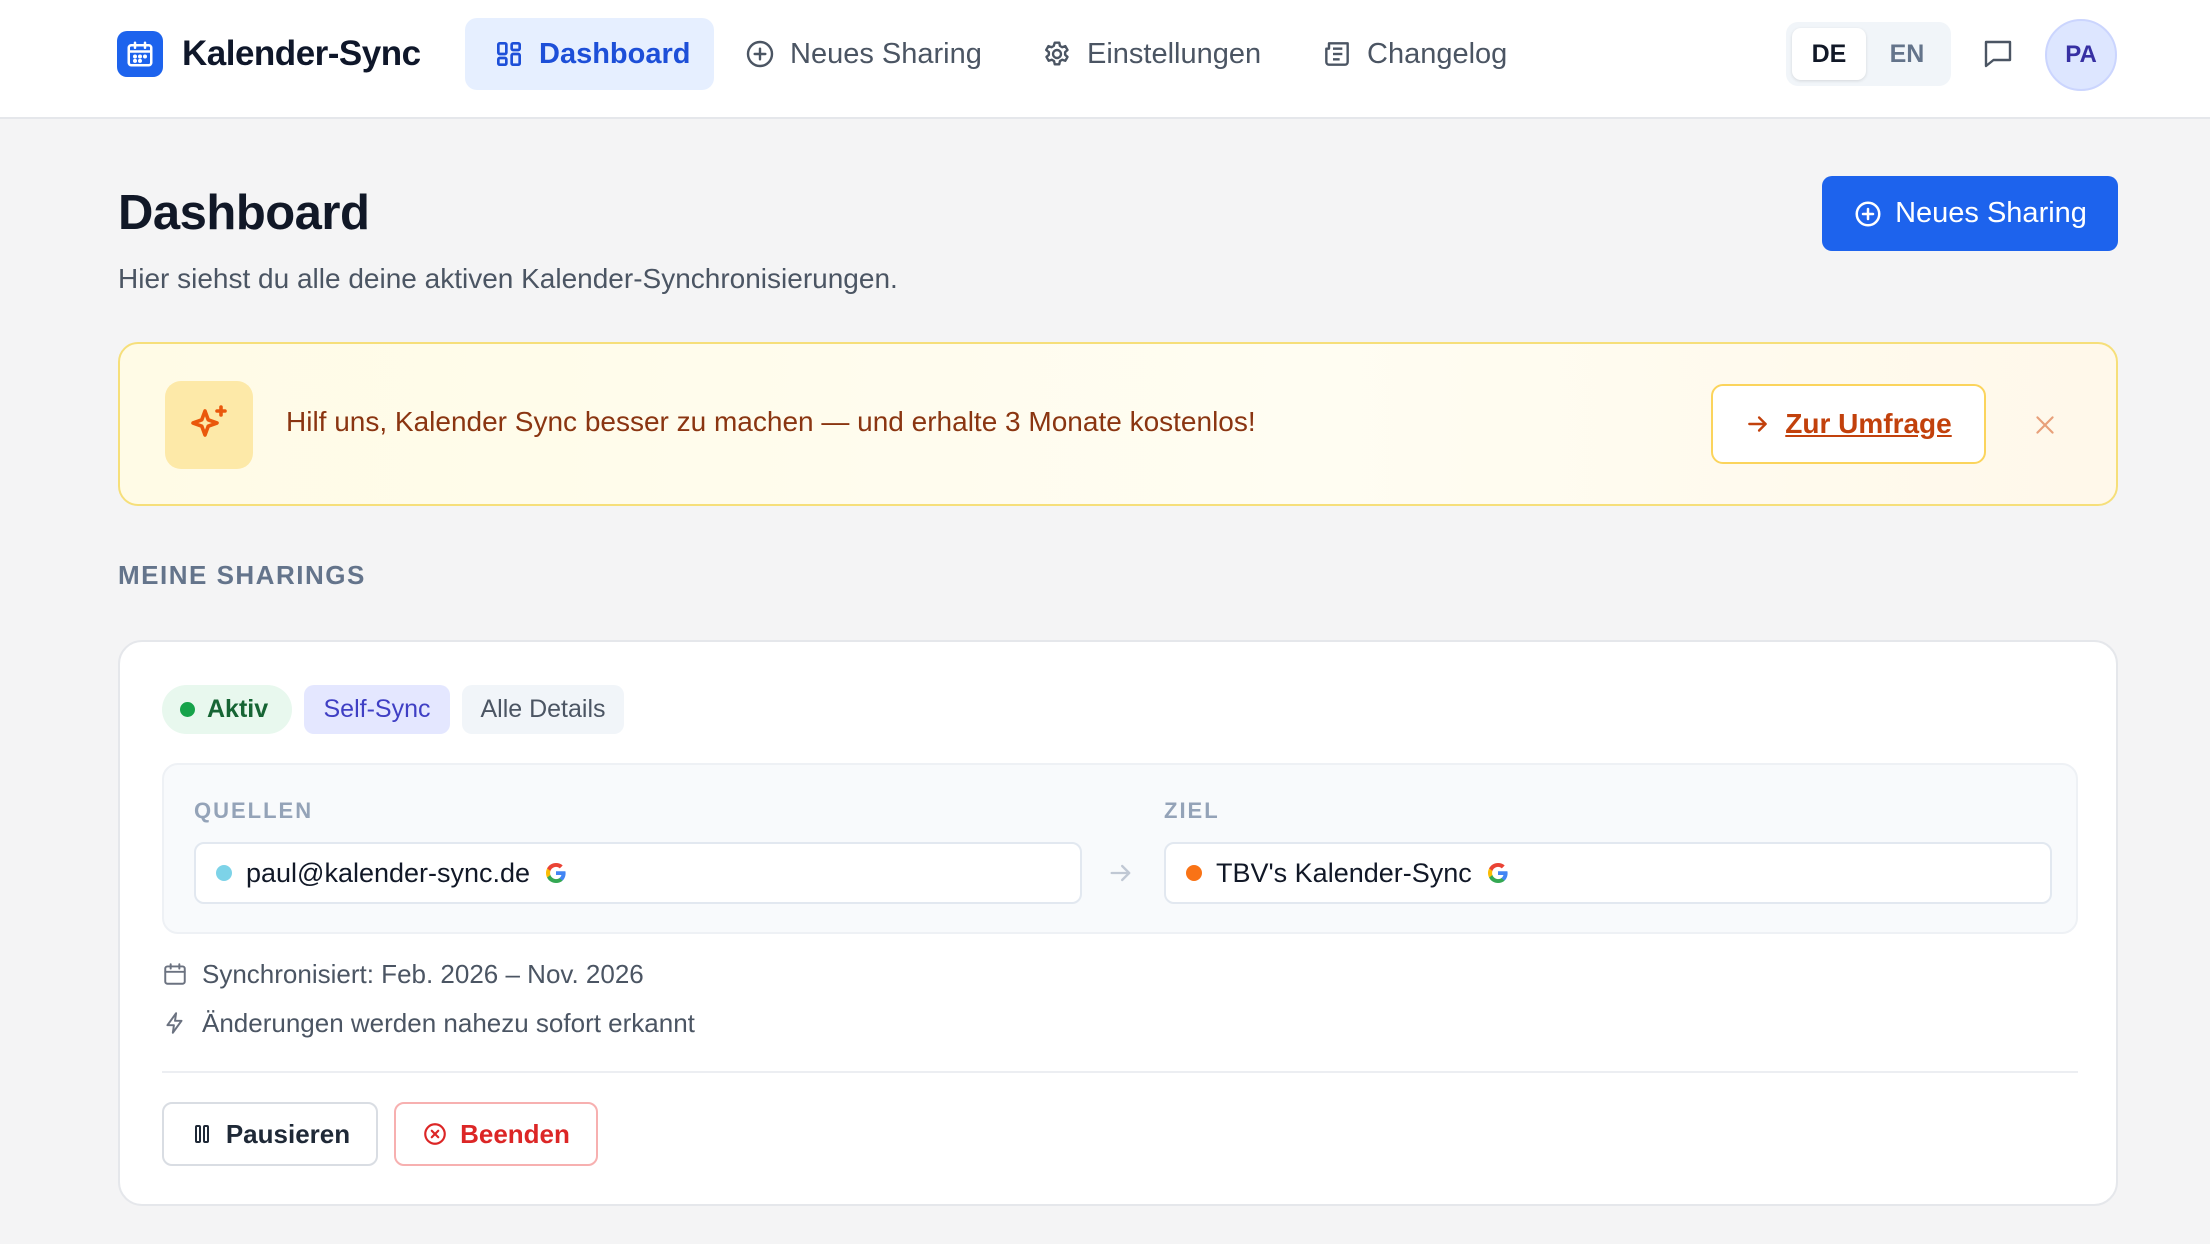 This screenshot has width=2210, height=1244. I want to click on avatar: PA, so click(2081, 55).